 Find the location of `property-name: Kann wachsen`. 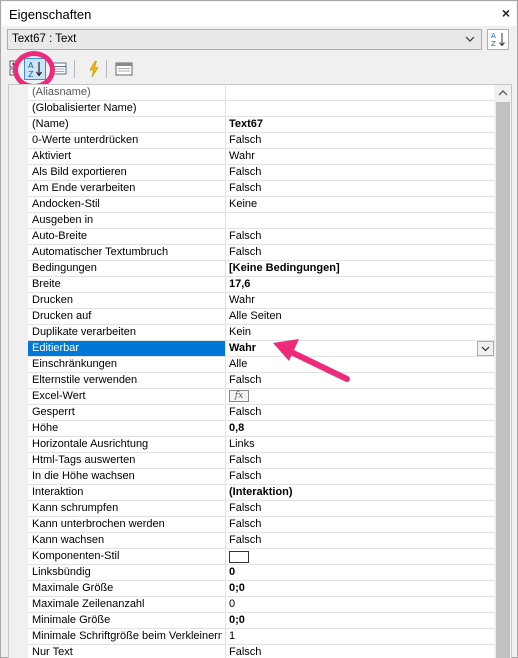

property-name: Kann wachsen is located at coordinates (68, 540).